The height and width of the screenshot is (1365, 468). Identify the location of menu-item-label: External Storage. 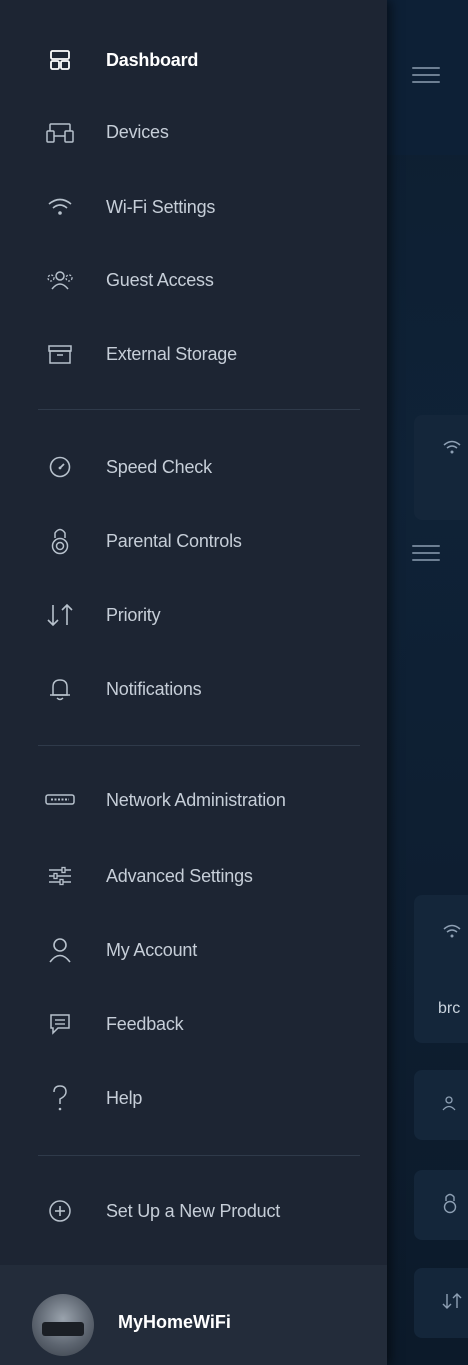
(171, 353).